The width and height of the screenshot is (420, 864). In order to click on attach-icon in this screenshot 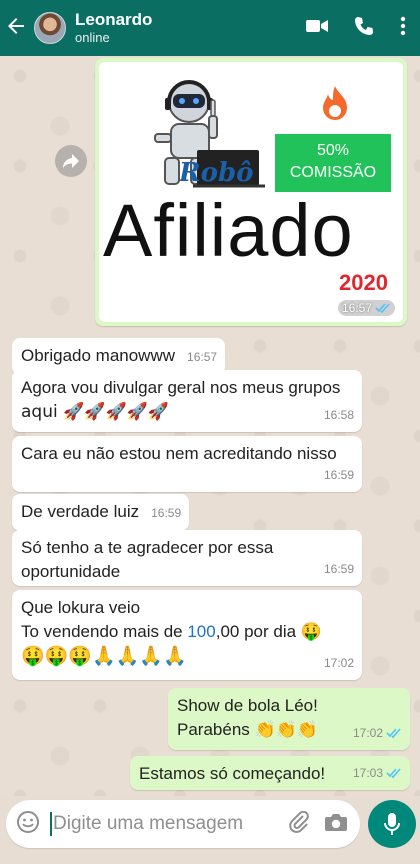, I will do `click(299, 824)`.